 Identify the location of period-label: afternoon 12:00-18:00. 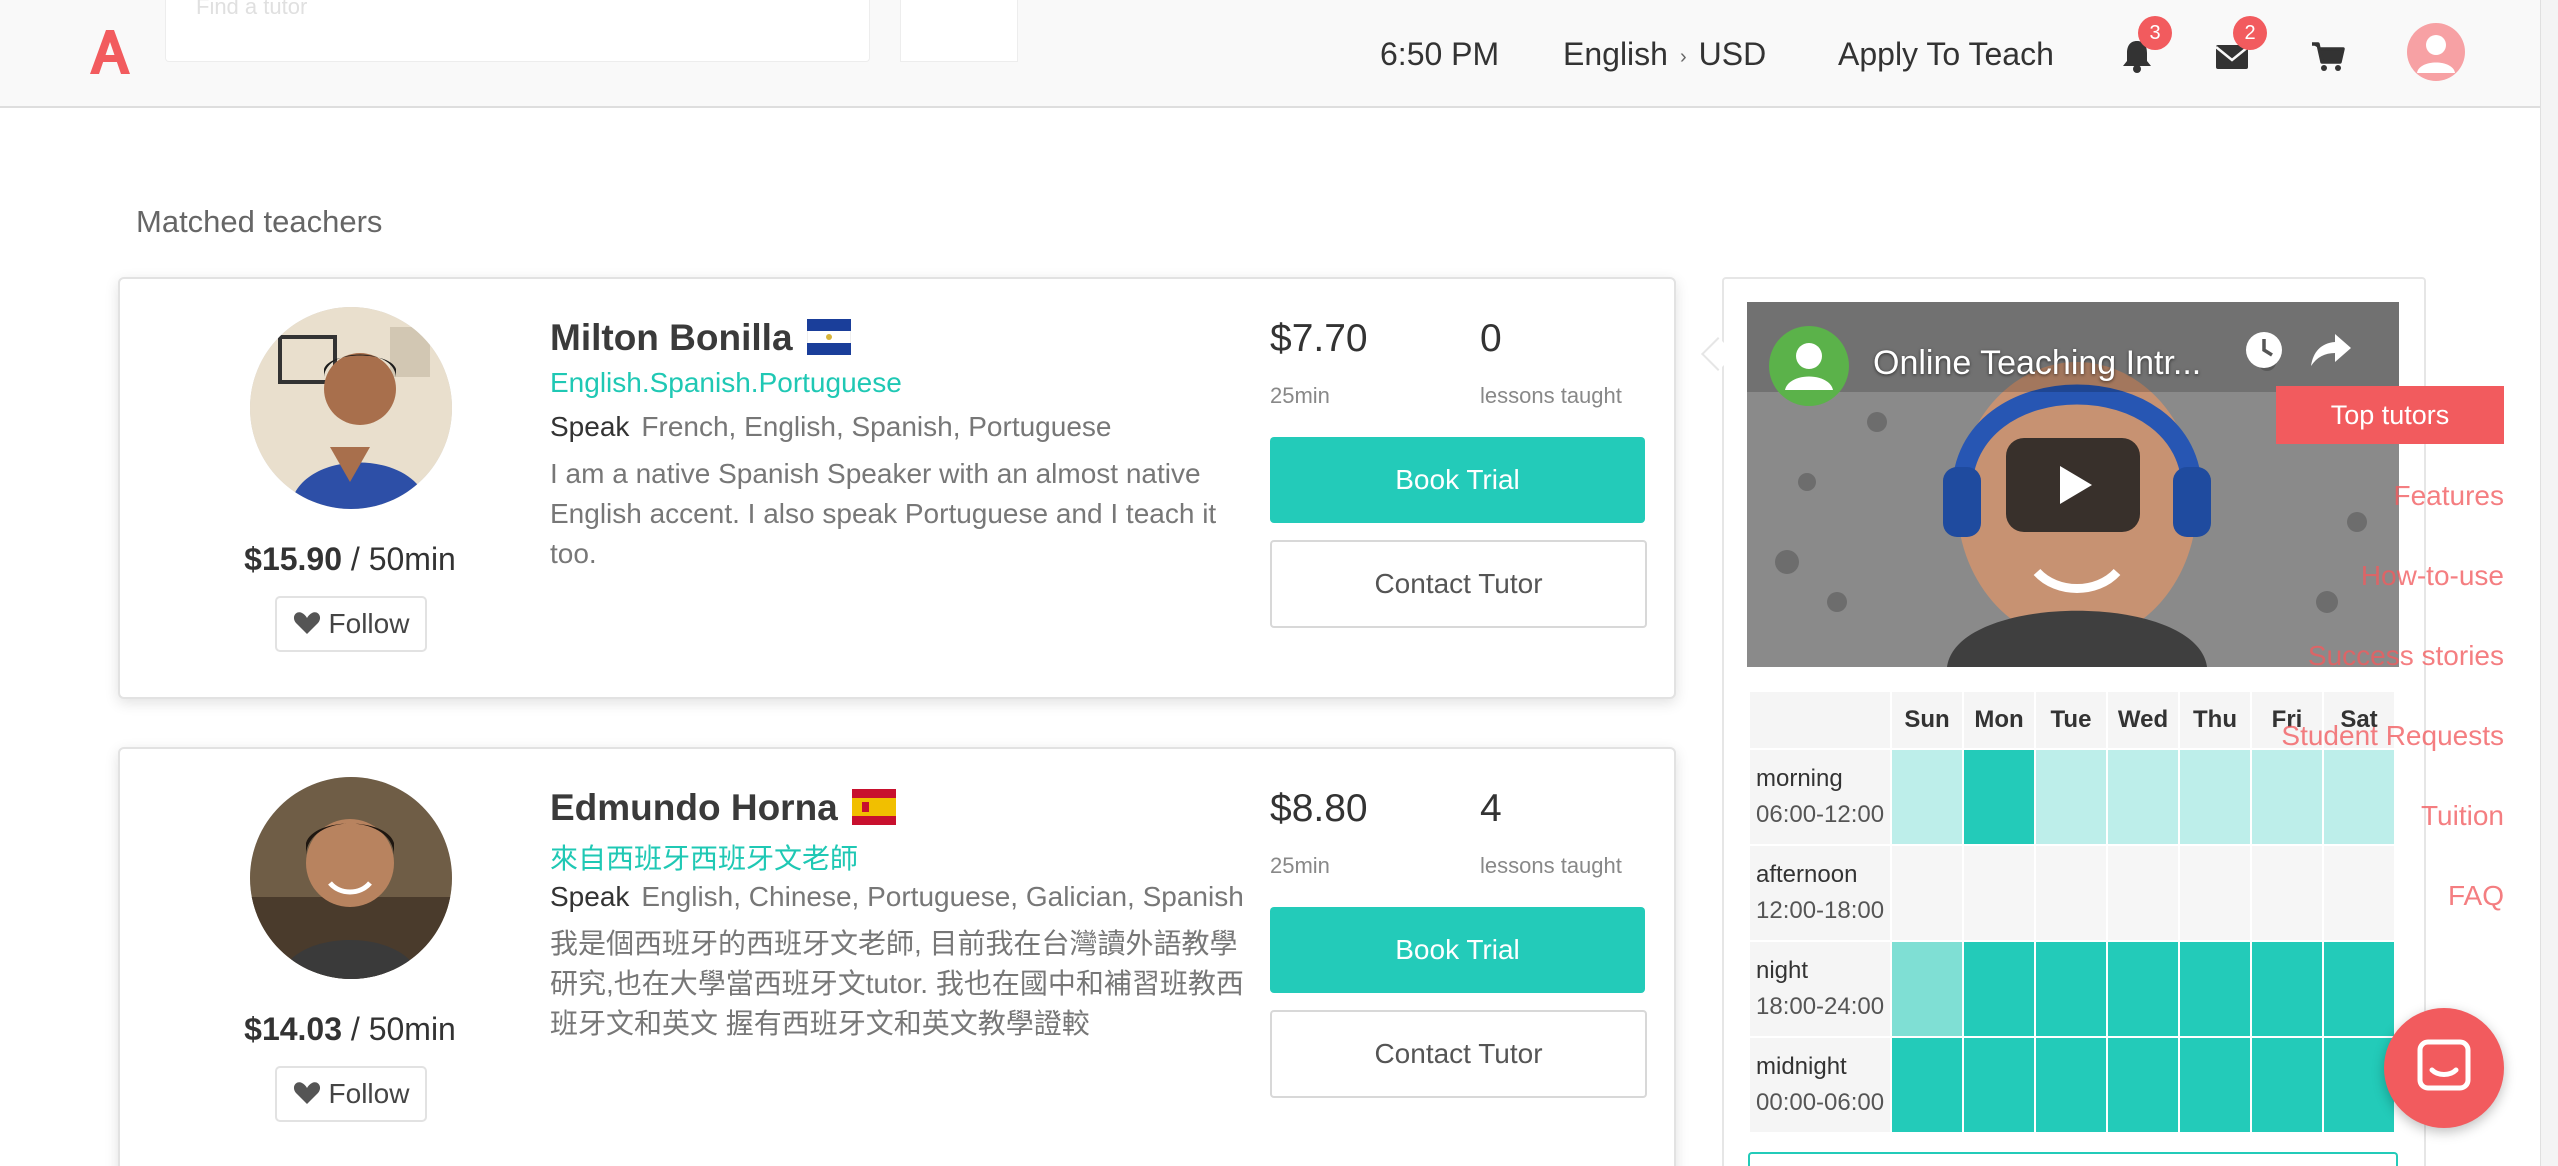
(1820, 893).